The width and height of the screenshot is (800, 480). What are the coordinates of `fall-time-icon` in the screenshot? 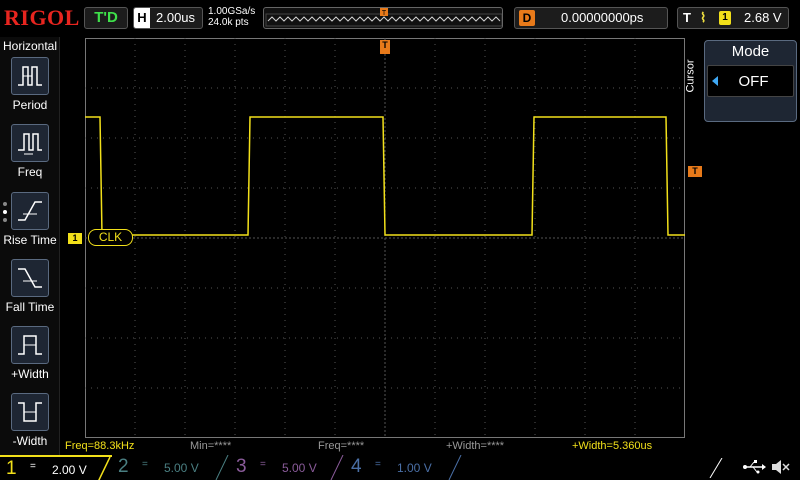 It's located at (30, 278).